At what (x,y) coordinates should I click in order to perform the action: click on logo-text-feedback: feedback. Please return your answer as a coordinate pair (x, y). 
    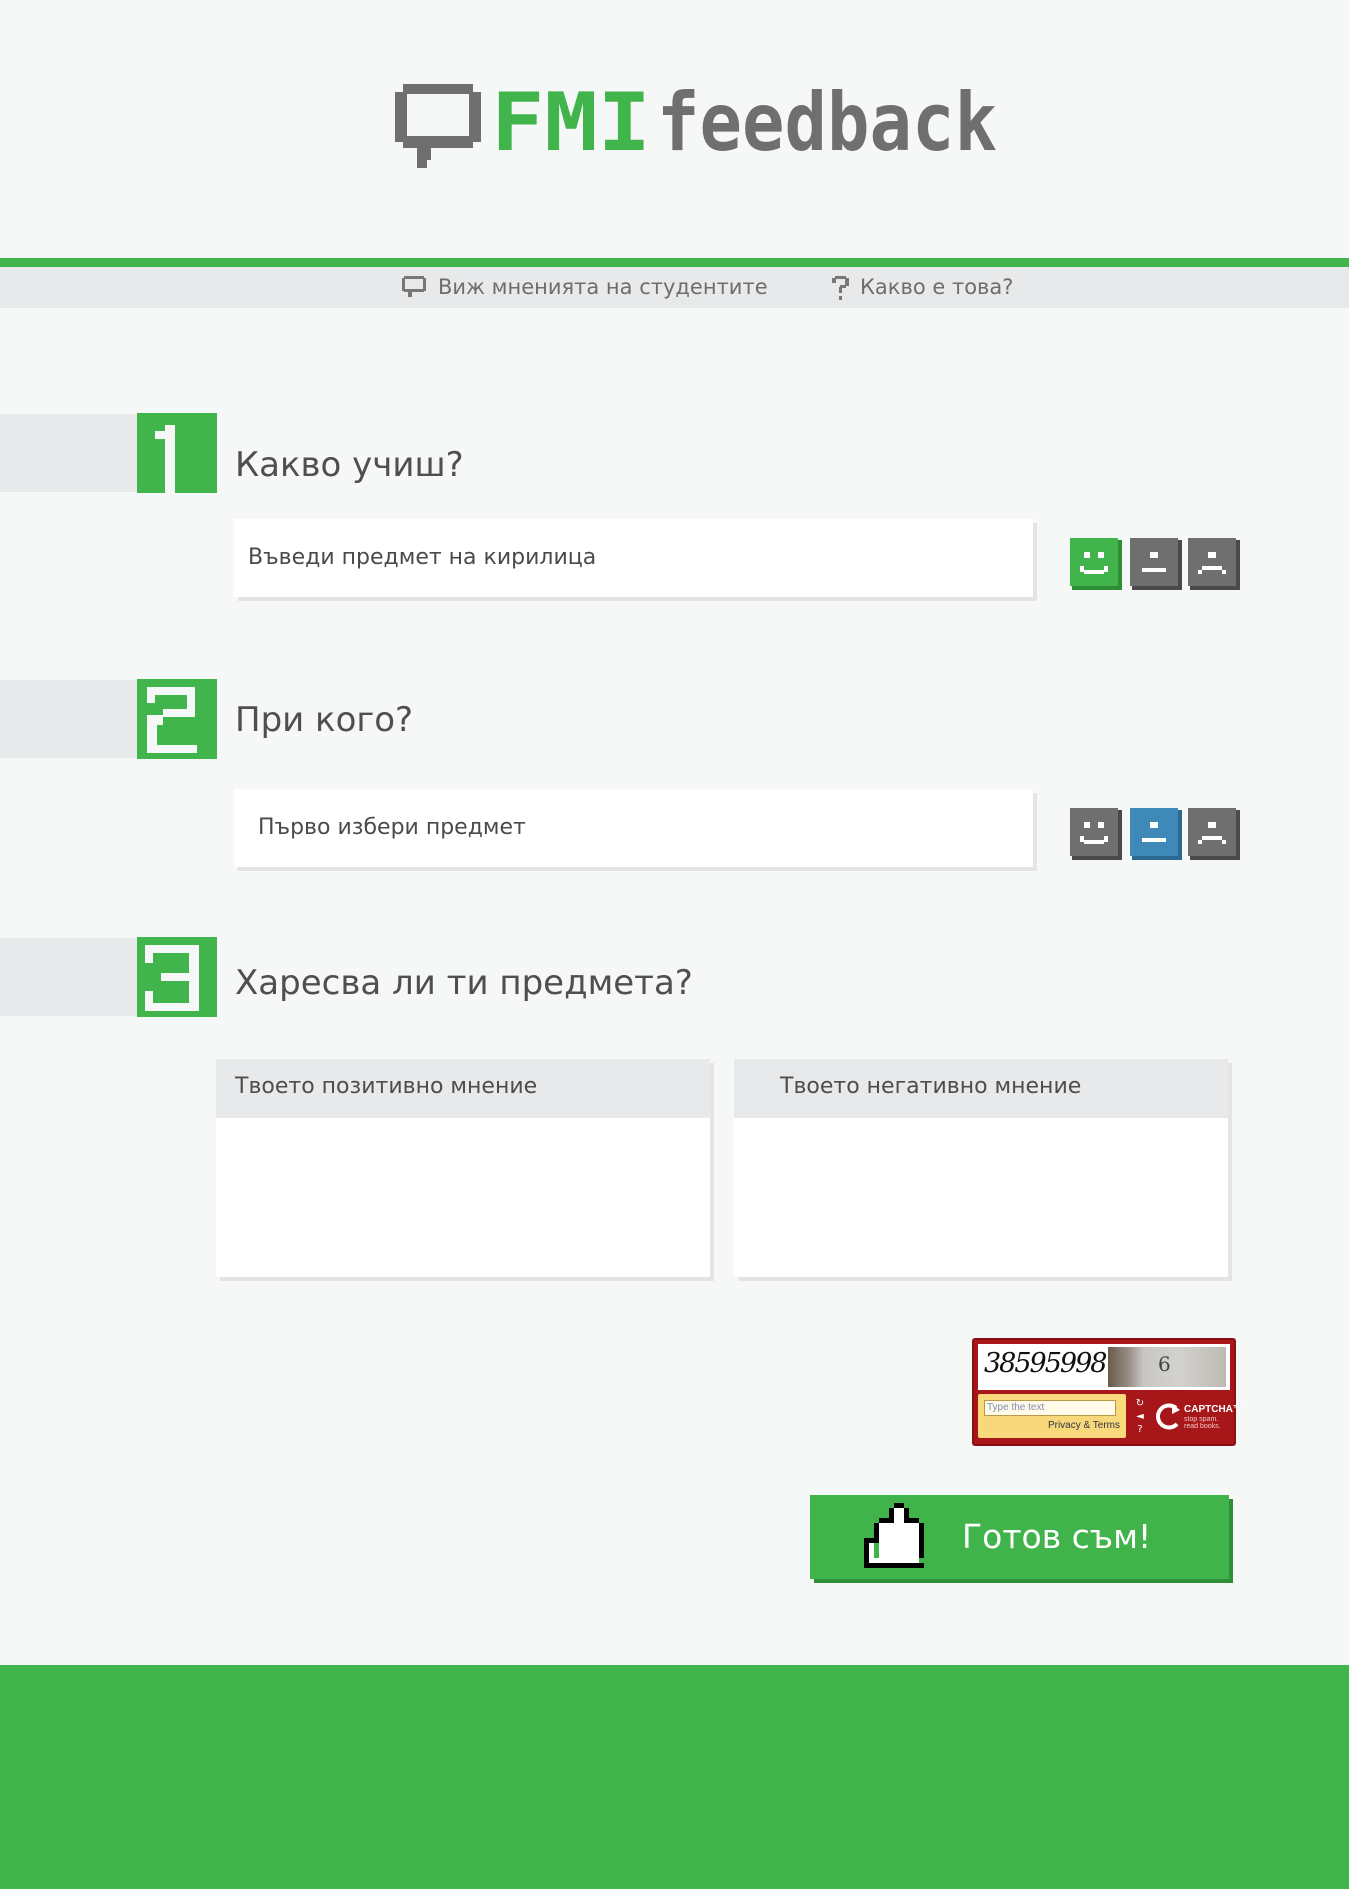
    Looking at the image, I should click on (827, 126).